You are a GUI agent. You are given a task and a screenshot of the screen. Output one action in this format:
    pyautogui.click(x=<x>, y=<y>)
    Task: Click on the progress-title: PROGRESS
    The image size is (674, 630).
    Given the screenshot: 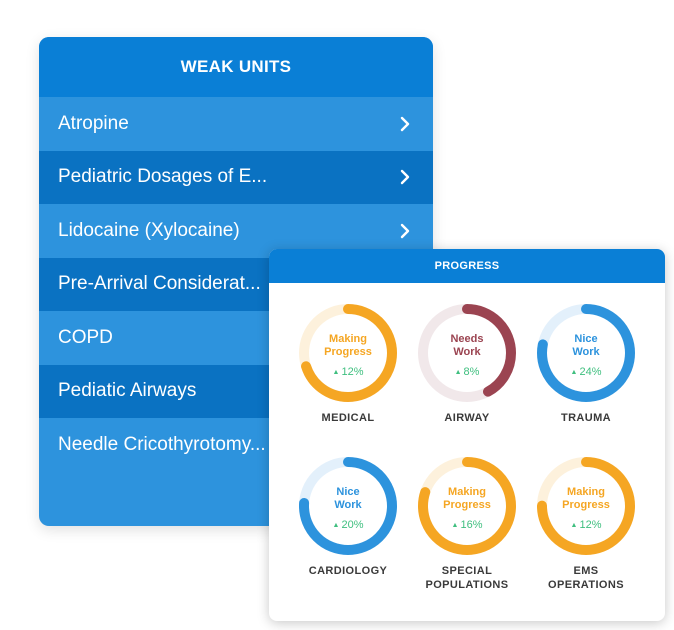 What is the action you would take?
    pyautogui.click(x=467, y=266)
    